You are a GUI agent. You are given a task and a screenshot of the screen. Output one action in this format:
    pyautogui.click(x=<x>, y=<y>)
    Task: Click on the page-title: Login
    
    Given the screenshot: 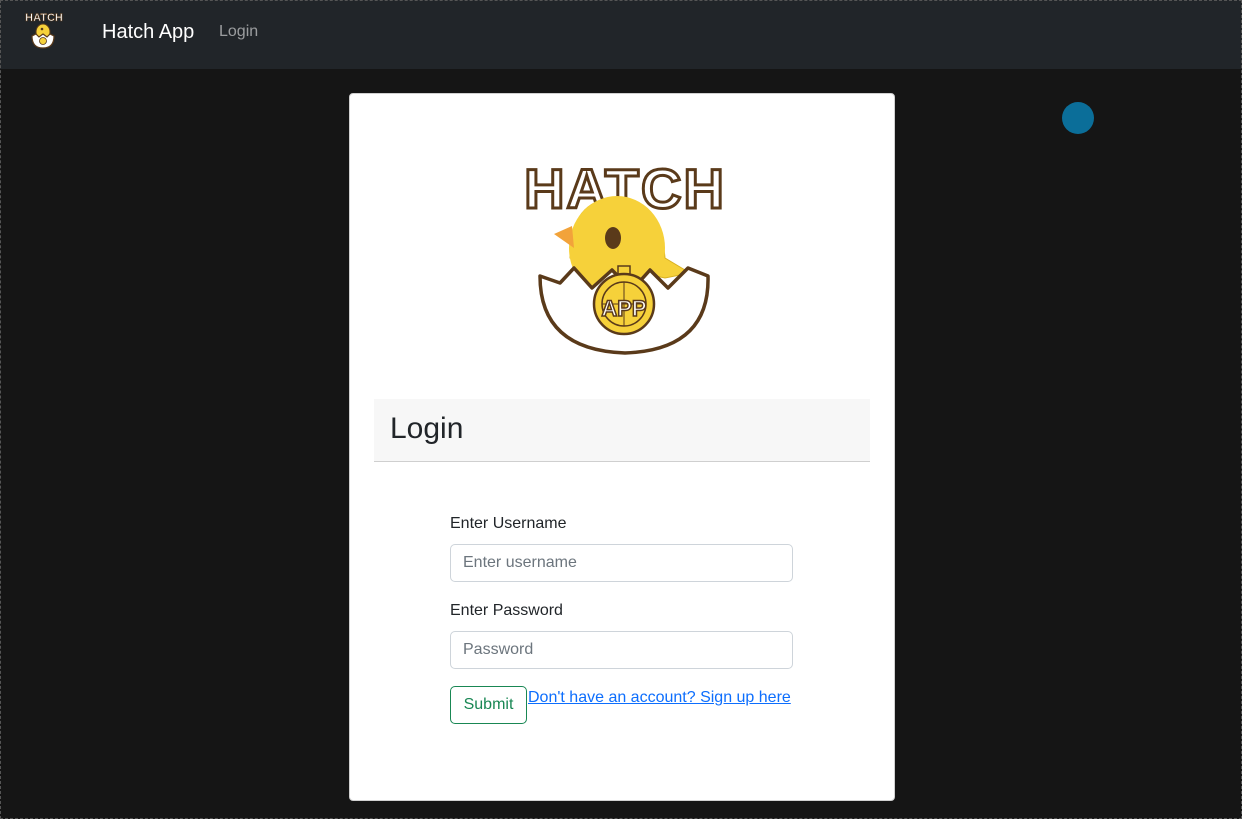 What is the action you would take?
    pyautogui.click(x=427, y=428)
    